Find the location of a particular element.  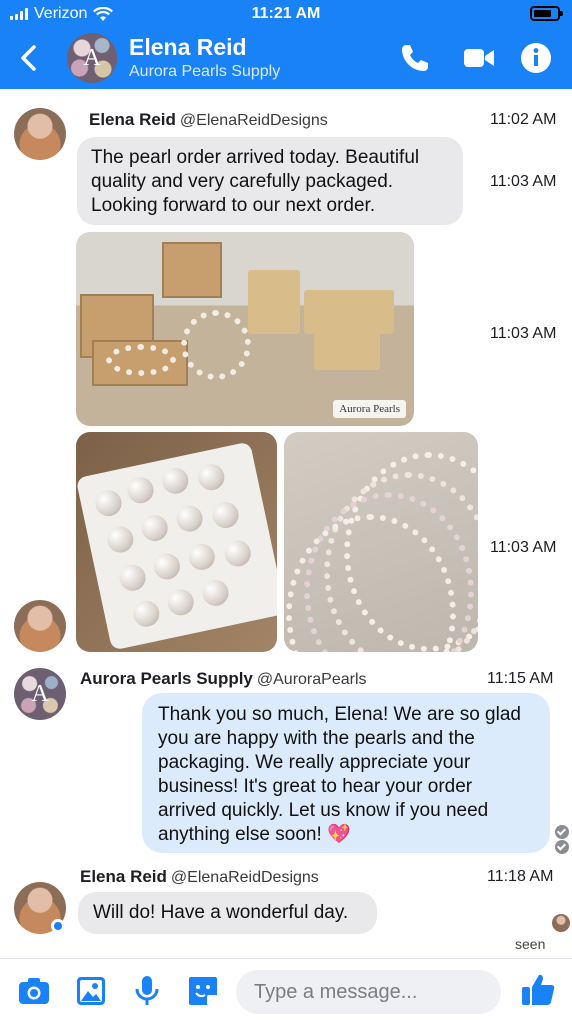

aurora-avatar: A is located at coordinates (40, 694).